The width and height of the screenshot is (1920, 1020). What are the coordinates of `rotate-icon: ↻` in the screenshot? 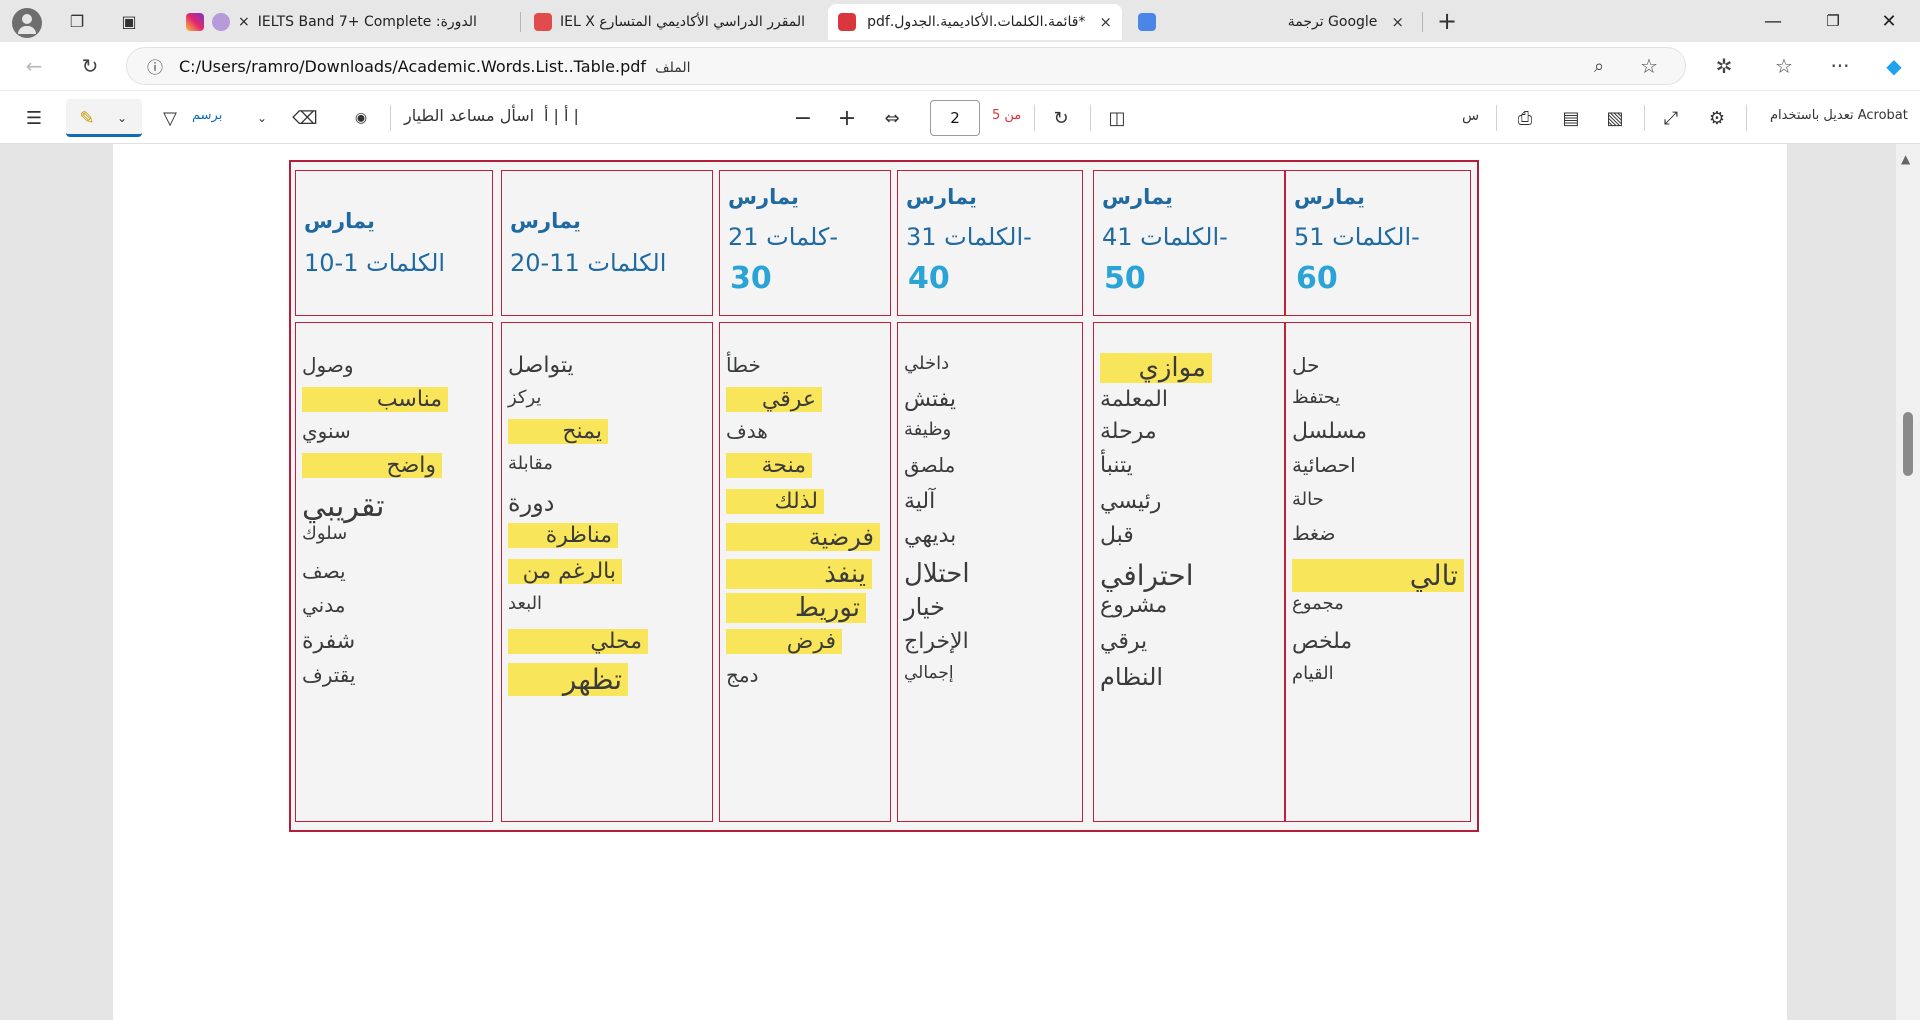 It's located at (1061, 118).